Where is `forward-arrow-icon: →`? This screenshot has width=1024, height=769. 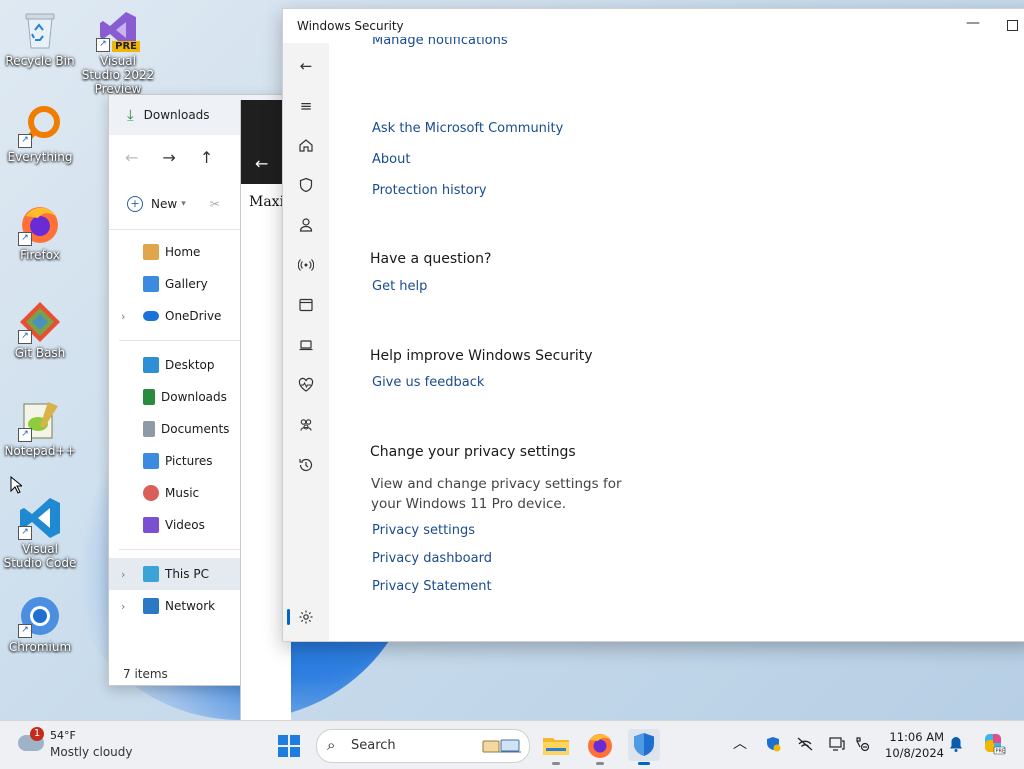 forward-arrow-icon: → is located at coordinates (168, 157).